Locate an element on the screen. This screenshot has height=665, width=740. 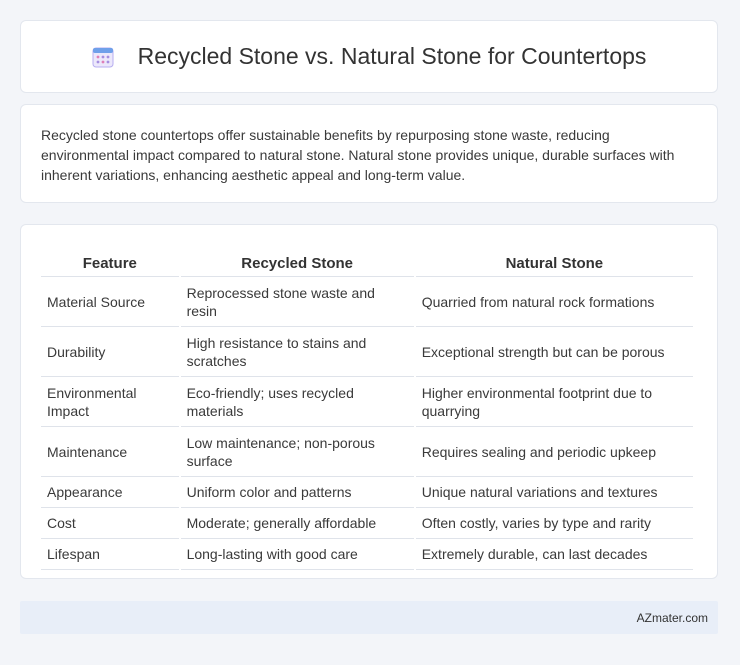
feature-cell: Material Source is located at coordinates (110, 302).